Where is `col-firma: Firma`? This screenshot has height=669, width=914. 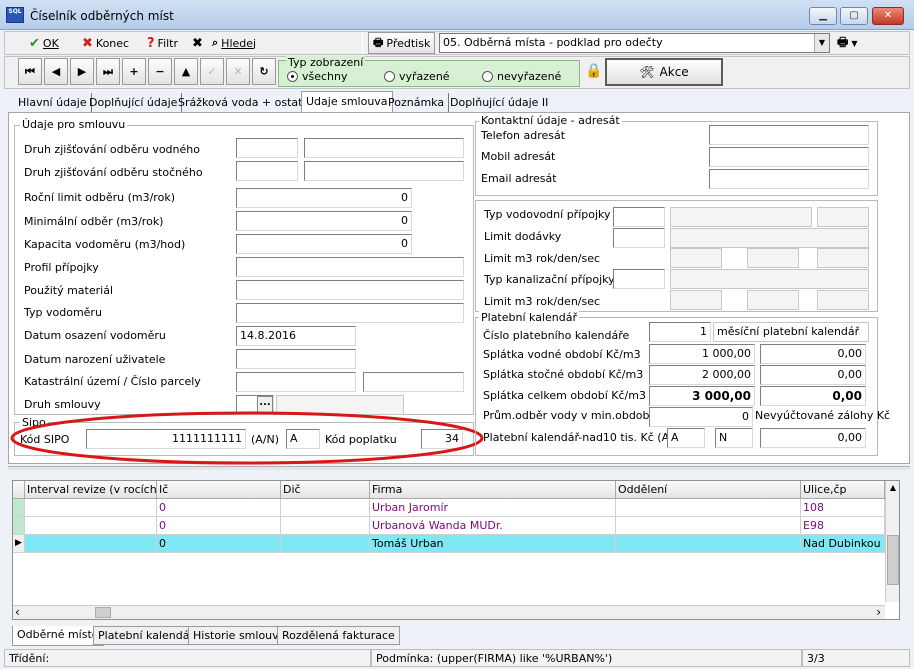 col-firma: Firma is located at coordinates (493, 490).